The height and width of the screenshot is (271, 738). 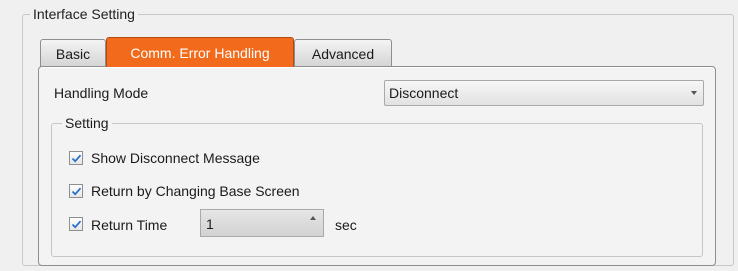 I want to click on return-by-changing-base-screen-checkbox, so click(x=76, y=191).